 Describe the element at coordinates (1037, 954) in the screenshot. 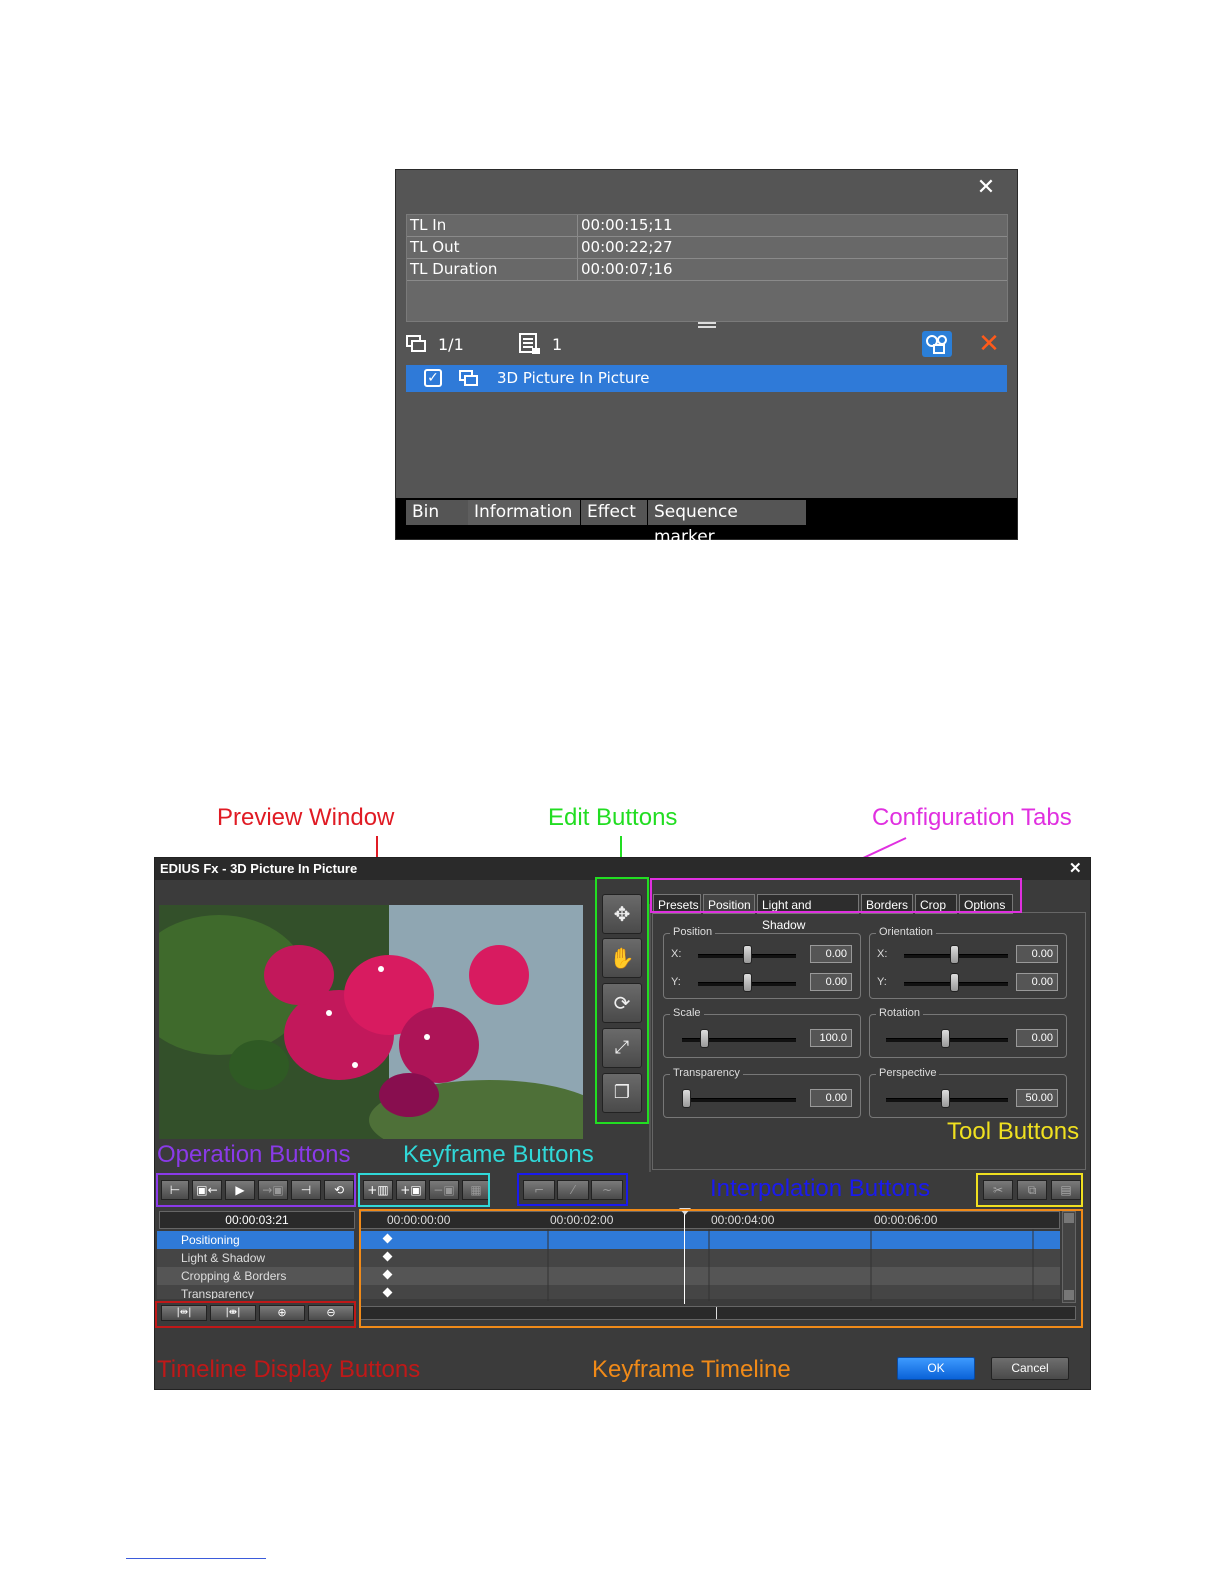

I see `orientation-x-field: 0.00` at that location.